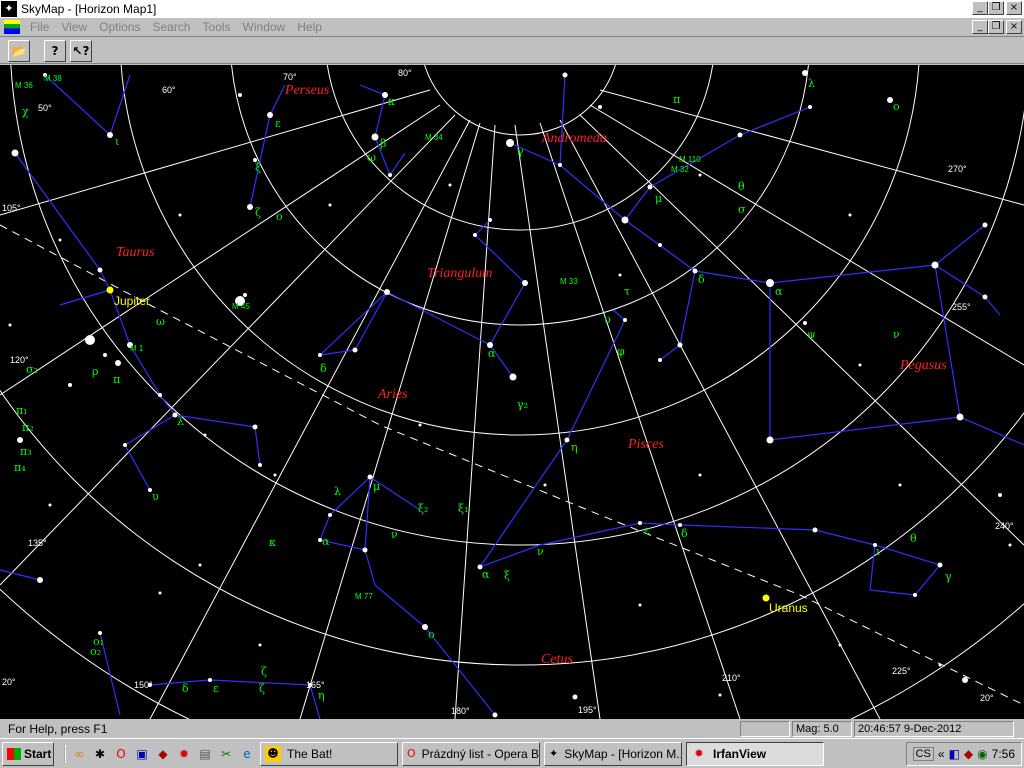 The height and width of the screenshot is (768, 1024). Describe the element at coordinates (14, 753) in the screenshot. I see `windows-logo-icon` at that location.